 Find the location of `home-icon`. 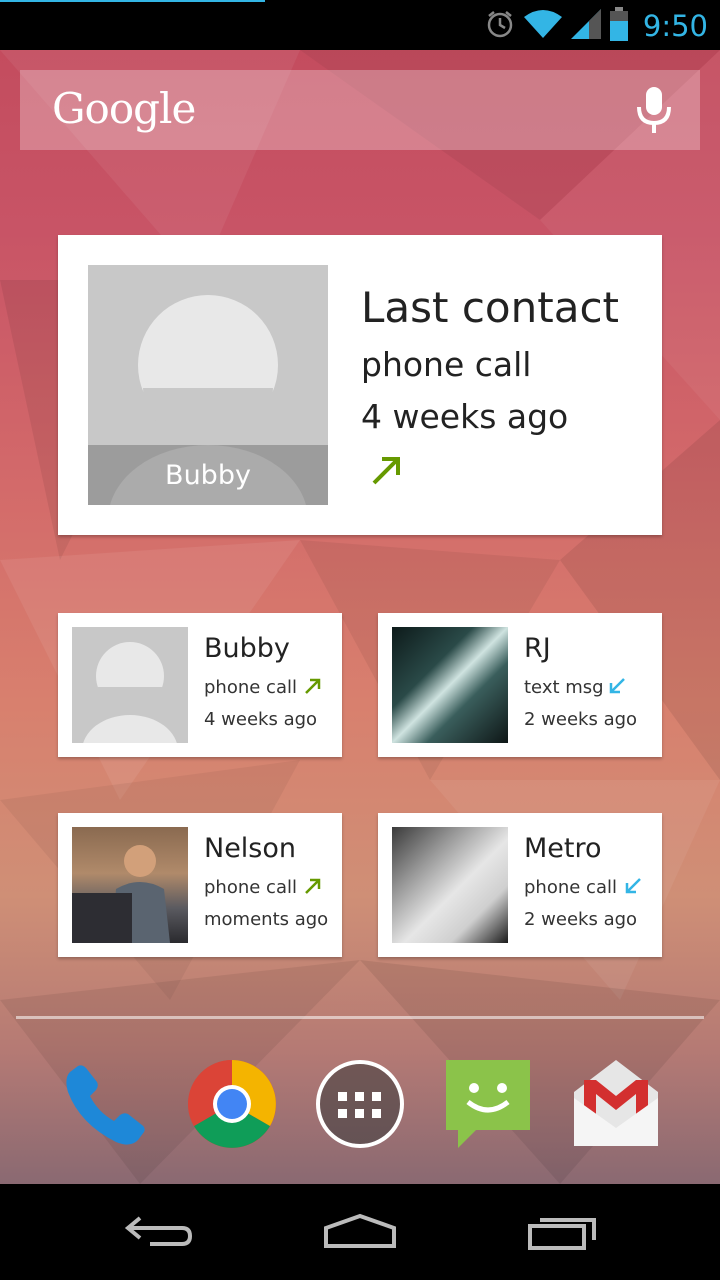

home-icon is located at coordinates (360, 1232).